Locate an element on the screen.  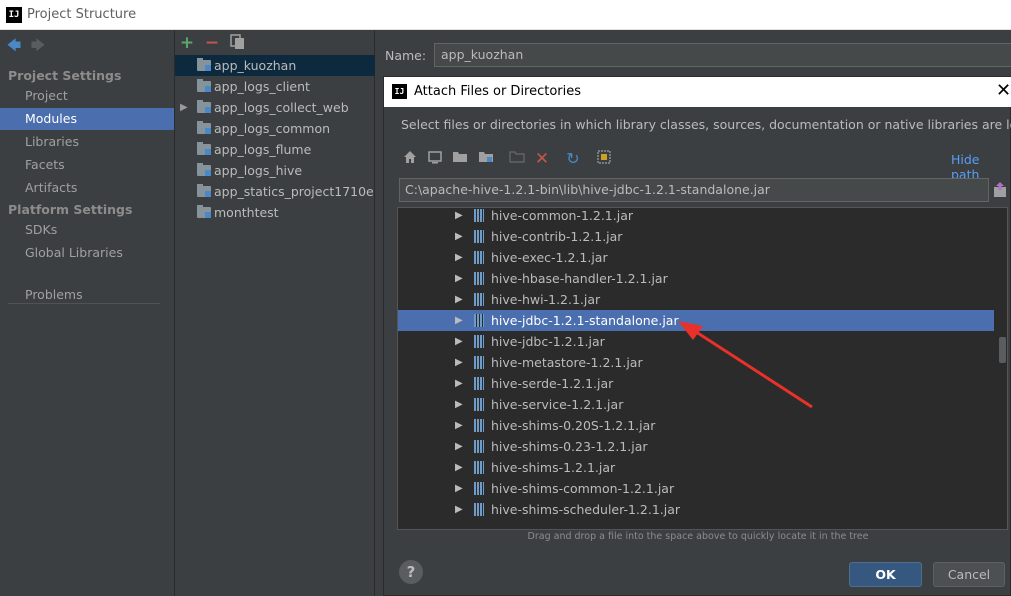
tree-item-label: hive-jdbc-1.2.1.jar is located at coordinates (548, 341).